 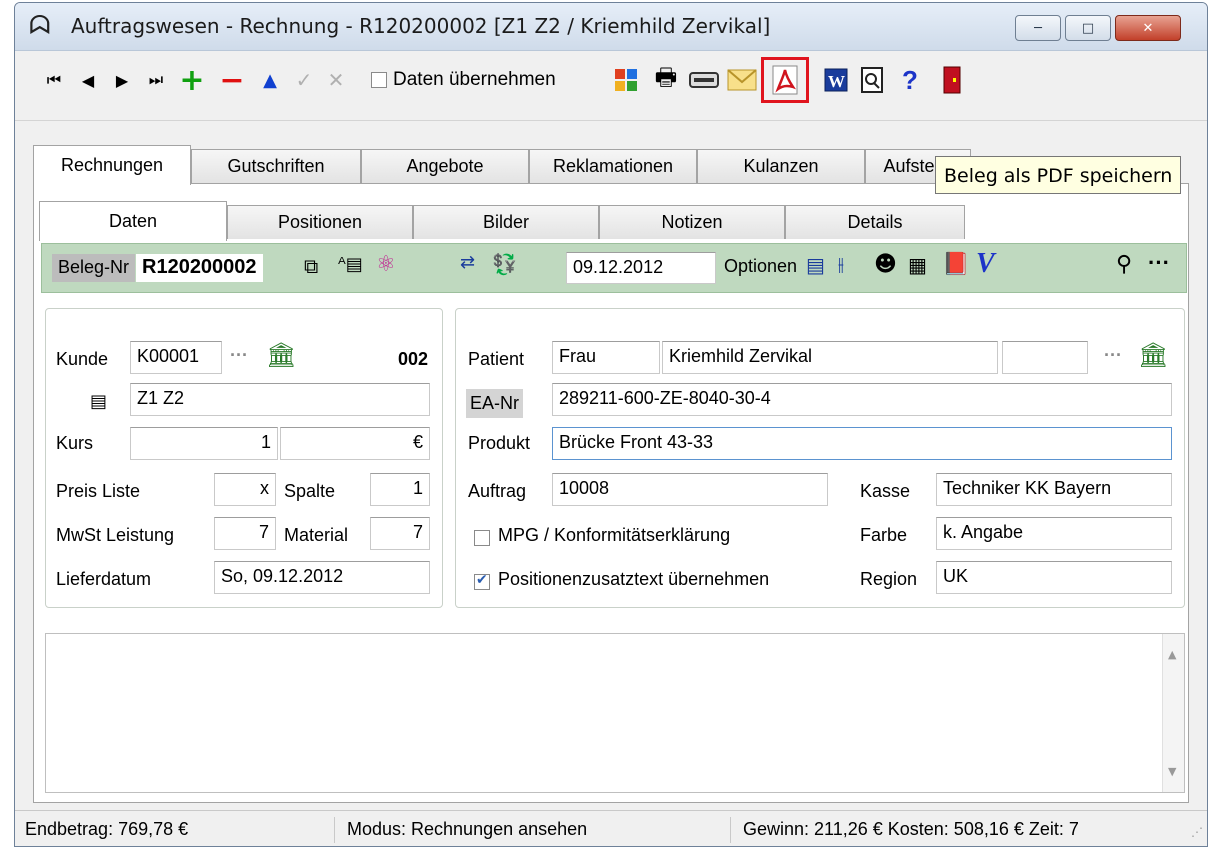 What do you see at coordinates (467, 262) in the screenshot?
I see `convert-icon: ⇄` at bounding box center [467, 262].